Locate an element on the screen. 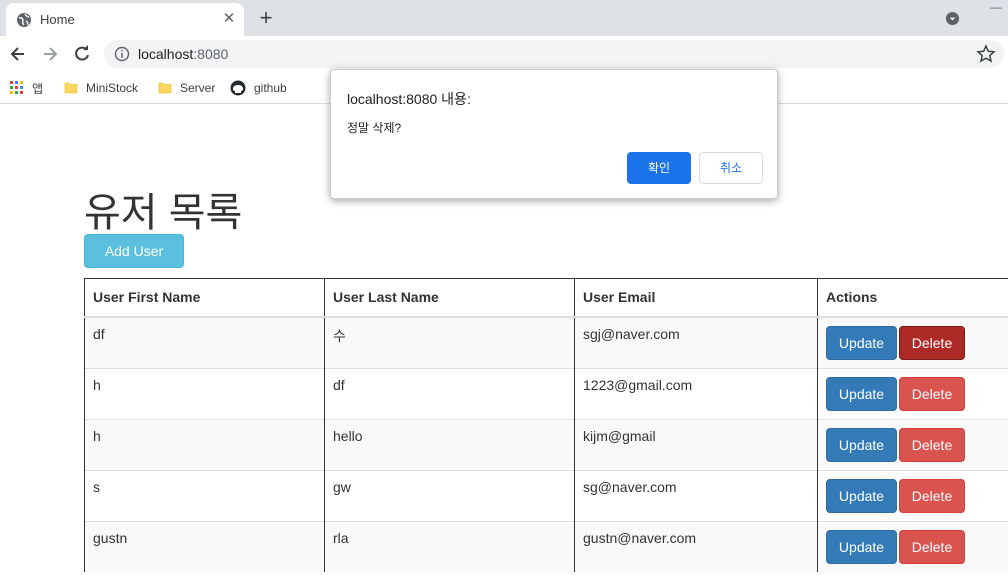  bookmark-label: github is located at coordinates (270, 88).